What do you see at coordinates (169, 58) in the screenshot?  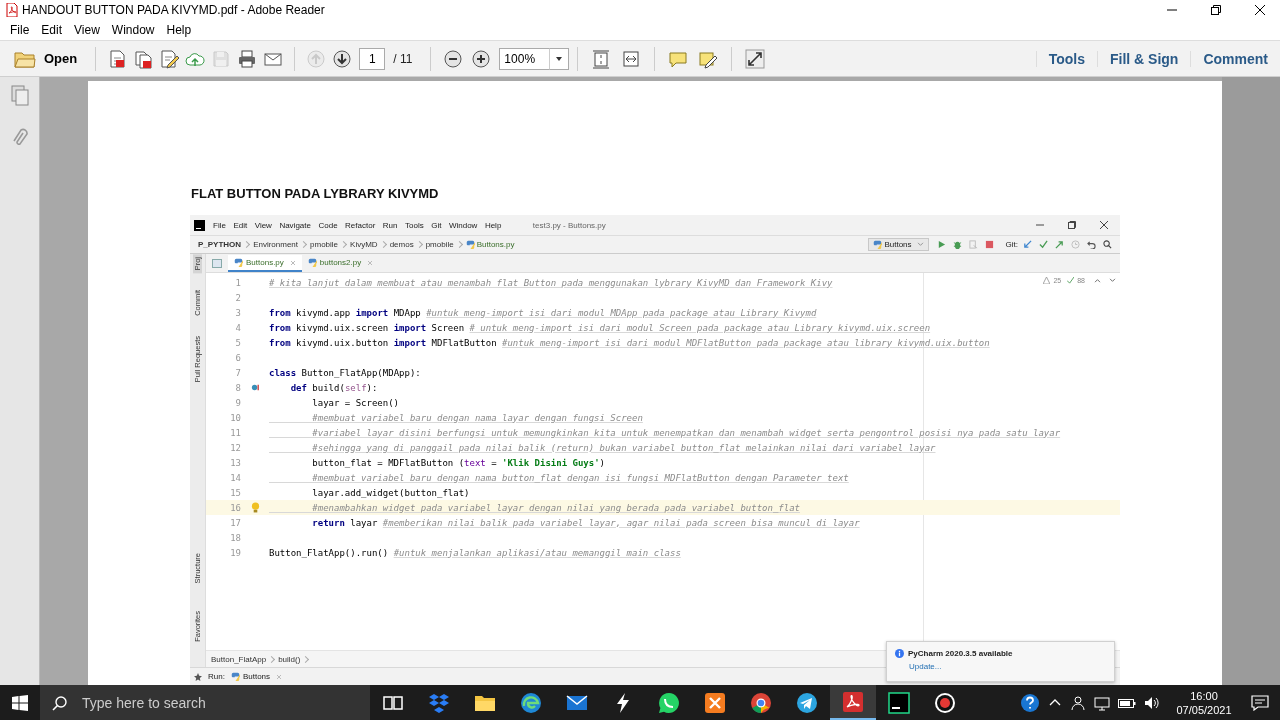 I see `document-pen-icon` at bounding box center [169, 58].